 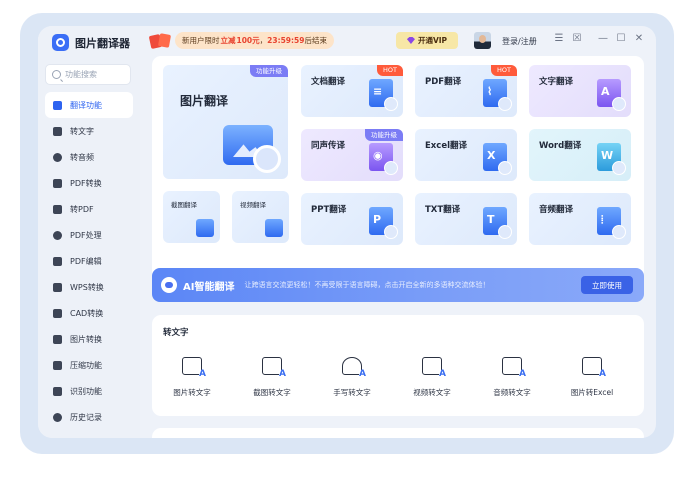 I want to click on scan-icon, so click(x=57, y=391).